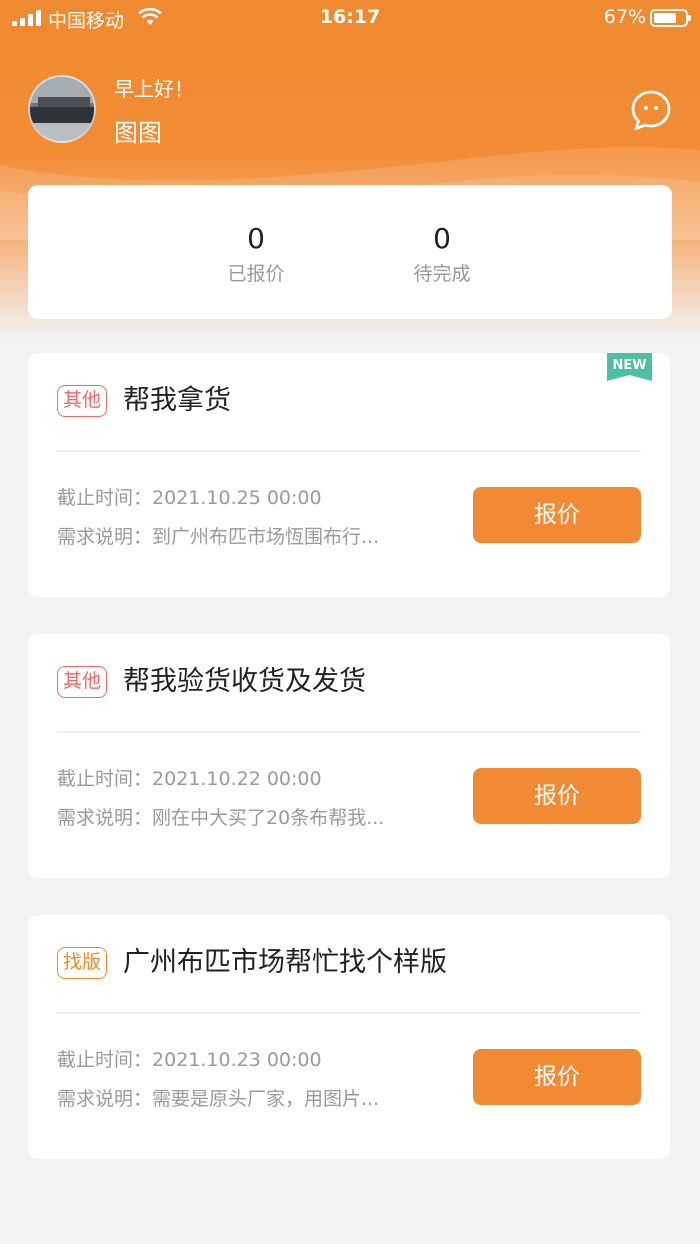 Image resolution: width=700 pixels, height=1244 pixels. What do you see at coordinates (256, 274) in the screenshot?
I see `stat-label: 已报价` at bounding box center [256, 274].